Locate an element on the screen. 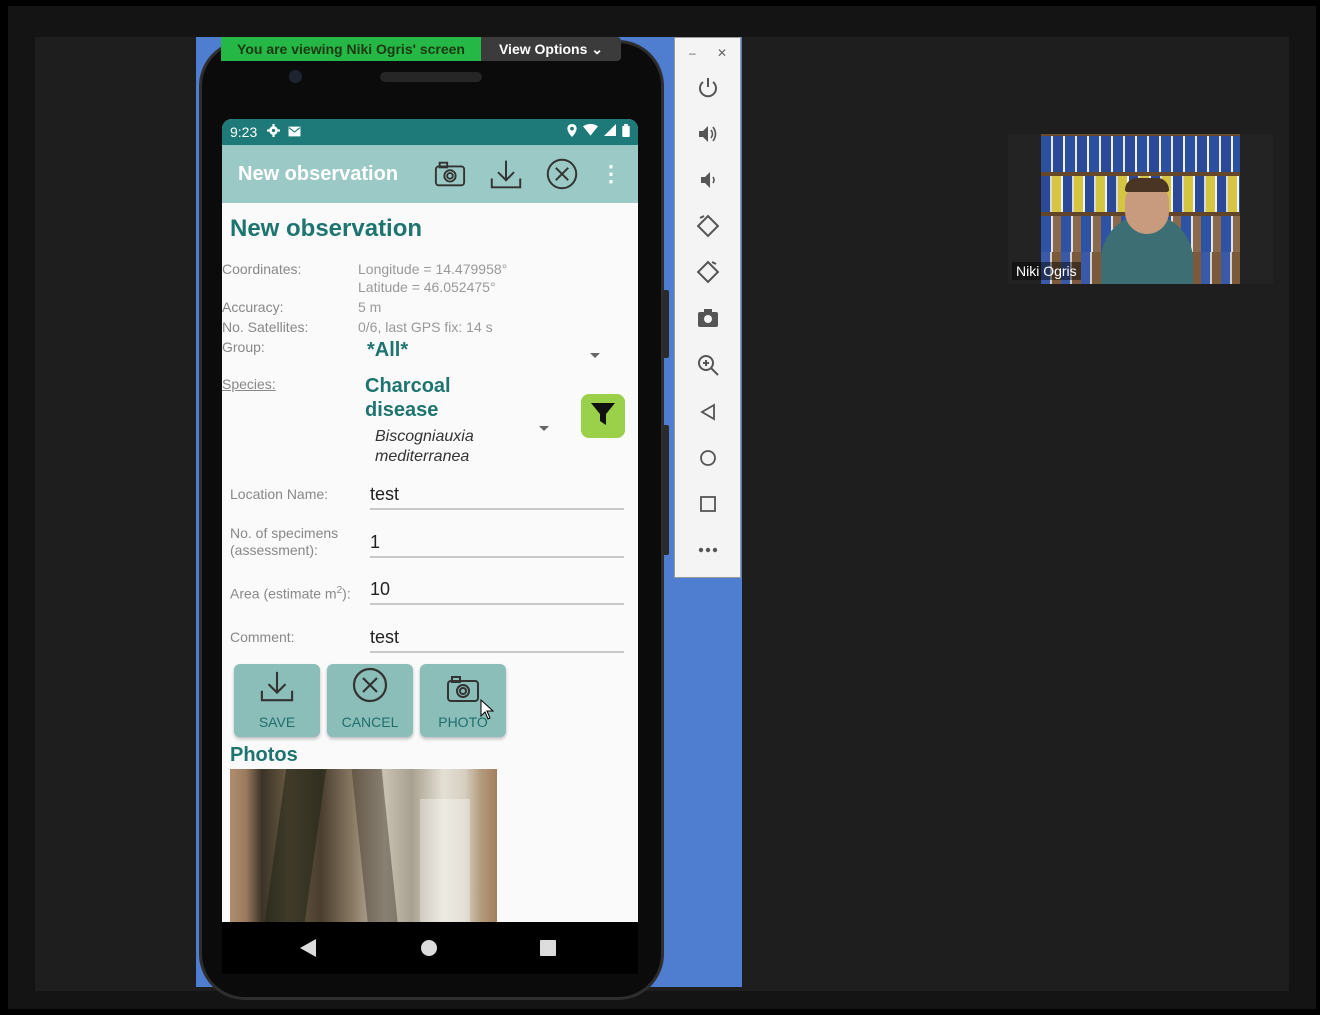 The height and width of the screenshot is (1015, 1320). page-title: New observation is located at coordinates (326, 228).